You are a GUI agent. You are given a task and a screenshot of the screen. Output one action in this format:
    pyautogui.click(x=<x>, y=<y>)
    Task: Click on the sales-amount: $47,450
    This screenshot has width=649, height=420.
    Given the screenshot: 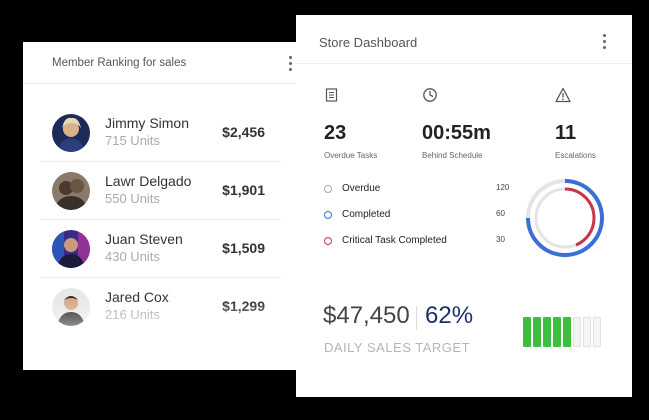 What is the action you would take?
    pyautogui.click(x=366, y=315)
    